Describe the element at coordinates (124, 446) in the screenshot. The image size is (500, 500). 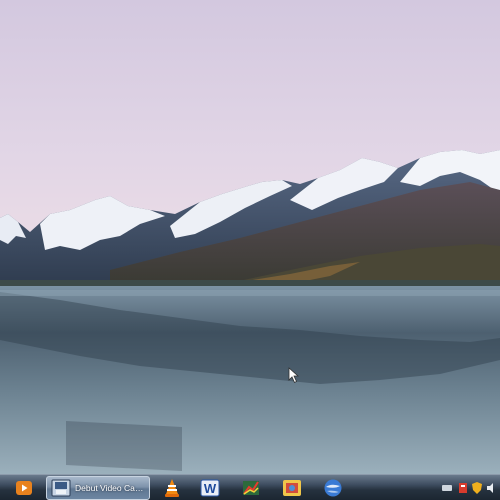
I see `drag-ghost-window` at that location.